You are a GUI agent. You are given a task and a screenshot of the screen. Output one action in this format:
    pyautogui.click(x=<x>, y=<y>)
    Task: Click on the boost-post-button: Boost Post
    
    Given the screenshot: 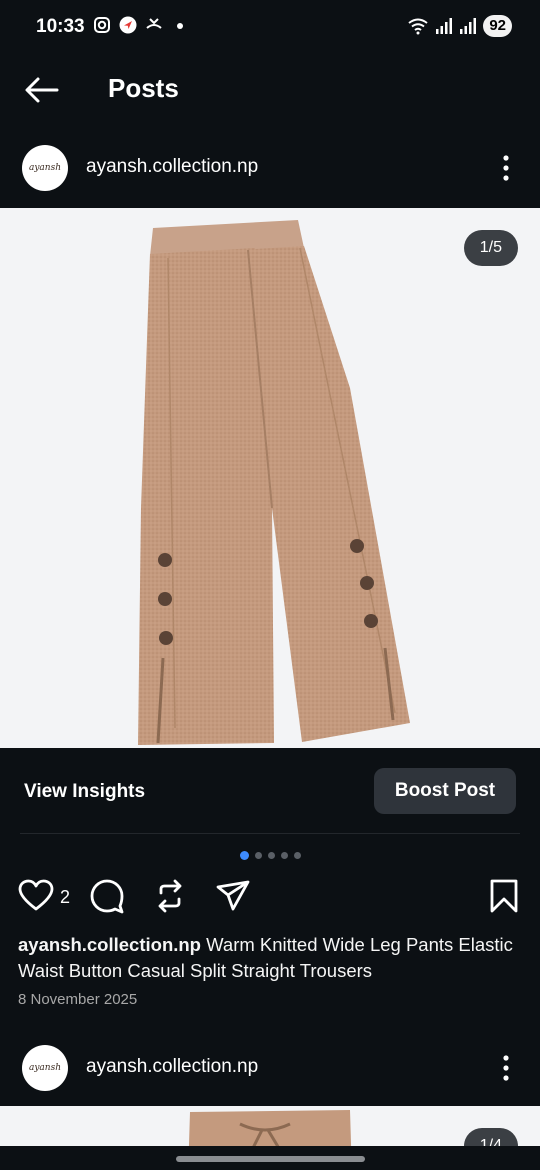 What is the action you would take?
    pyautogui.click(x=445, y=791)
    